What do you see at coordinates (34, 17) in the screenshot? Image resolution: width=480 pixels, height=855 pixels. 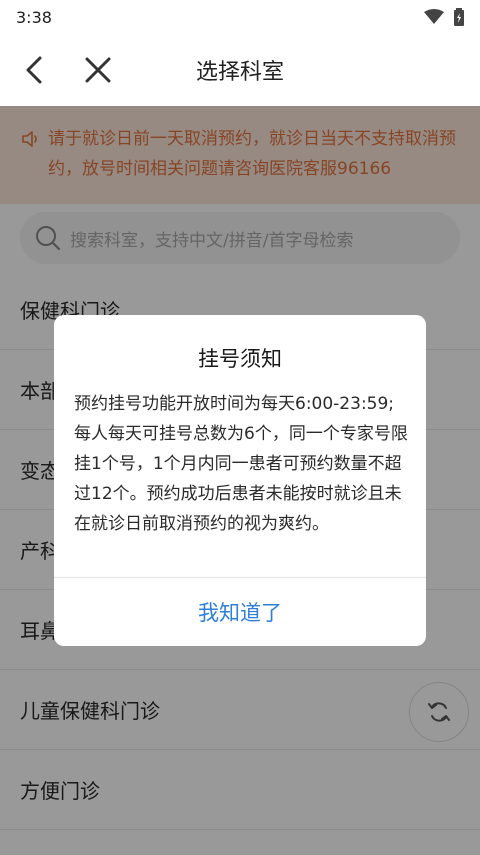 I see `status-time: 3:38` at bounding box center [34, 17].